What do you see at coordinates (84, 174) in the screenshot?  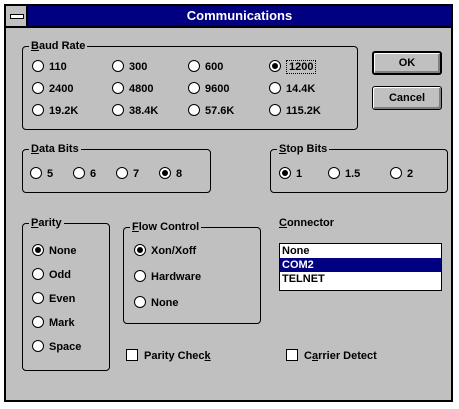 I see `data-bits-6-radio: 6` at bounding box center [84, 174].